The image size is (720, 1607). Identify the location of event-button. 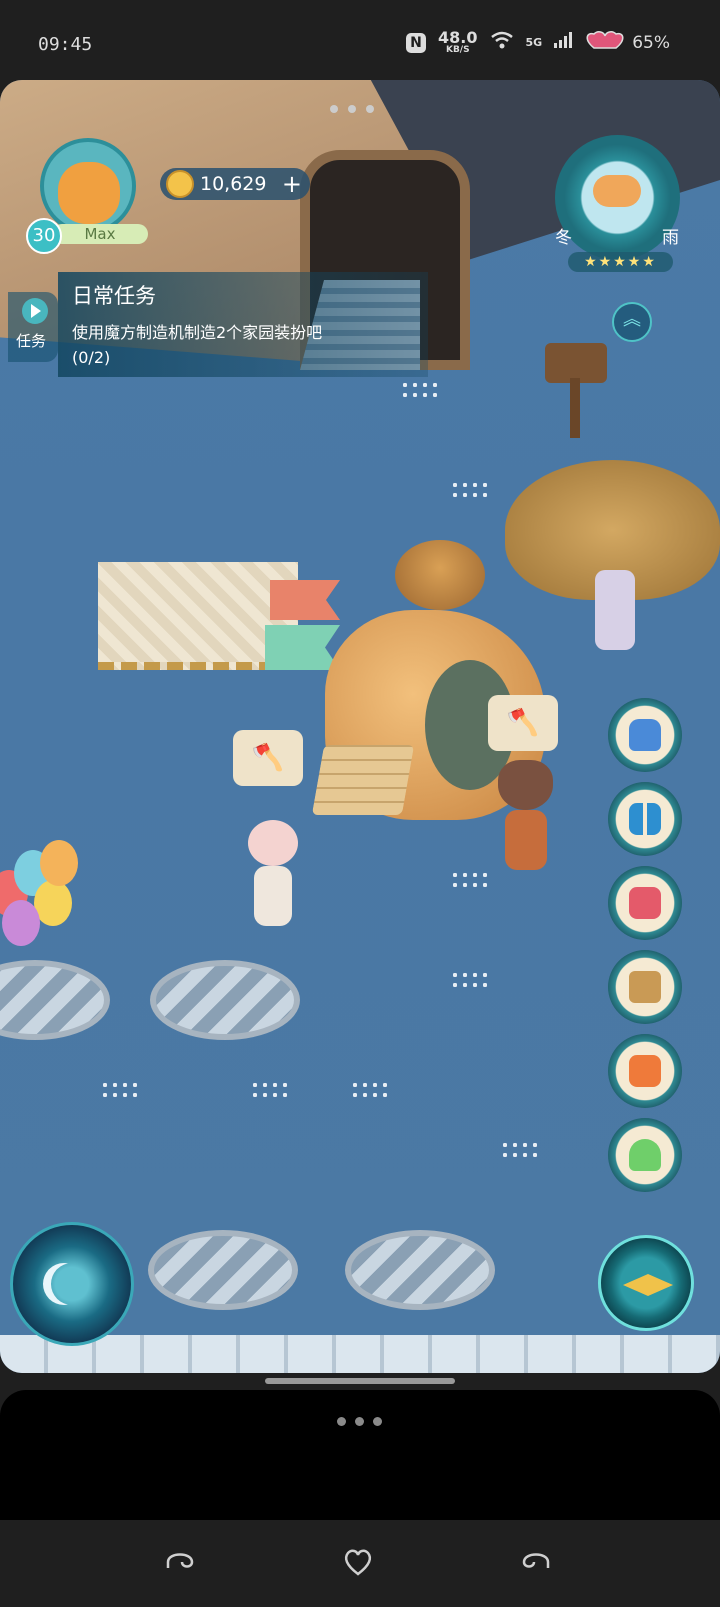
(645, 1071).